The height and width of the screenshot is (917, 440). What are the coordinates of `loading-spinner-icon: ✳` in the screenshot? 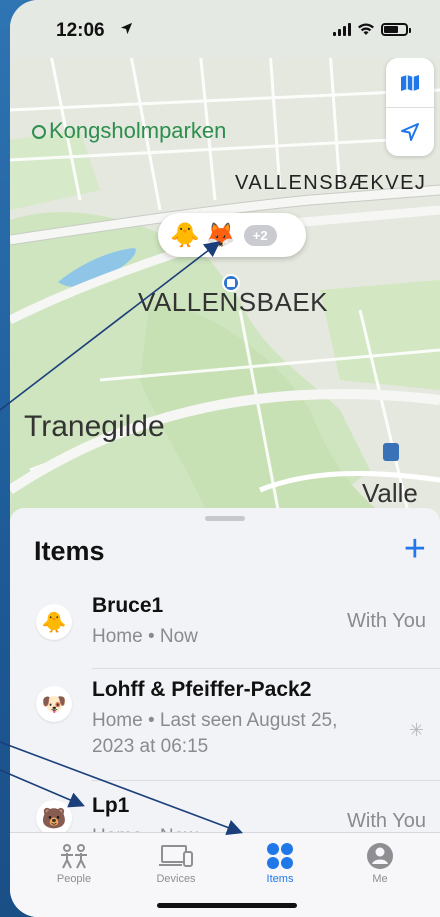 It's located at (416, 730).